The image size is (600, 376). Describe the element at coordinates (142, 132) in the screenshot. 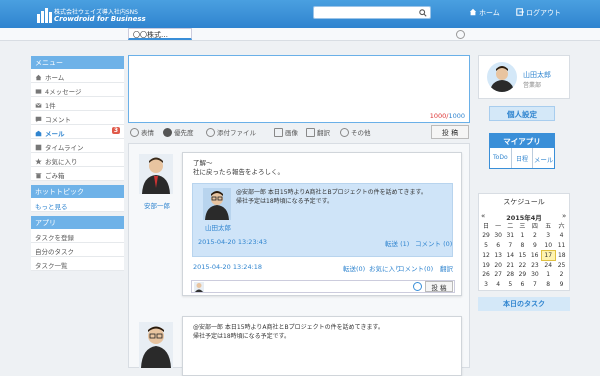

I see `emoji-tool: 表情` at that location.